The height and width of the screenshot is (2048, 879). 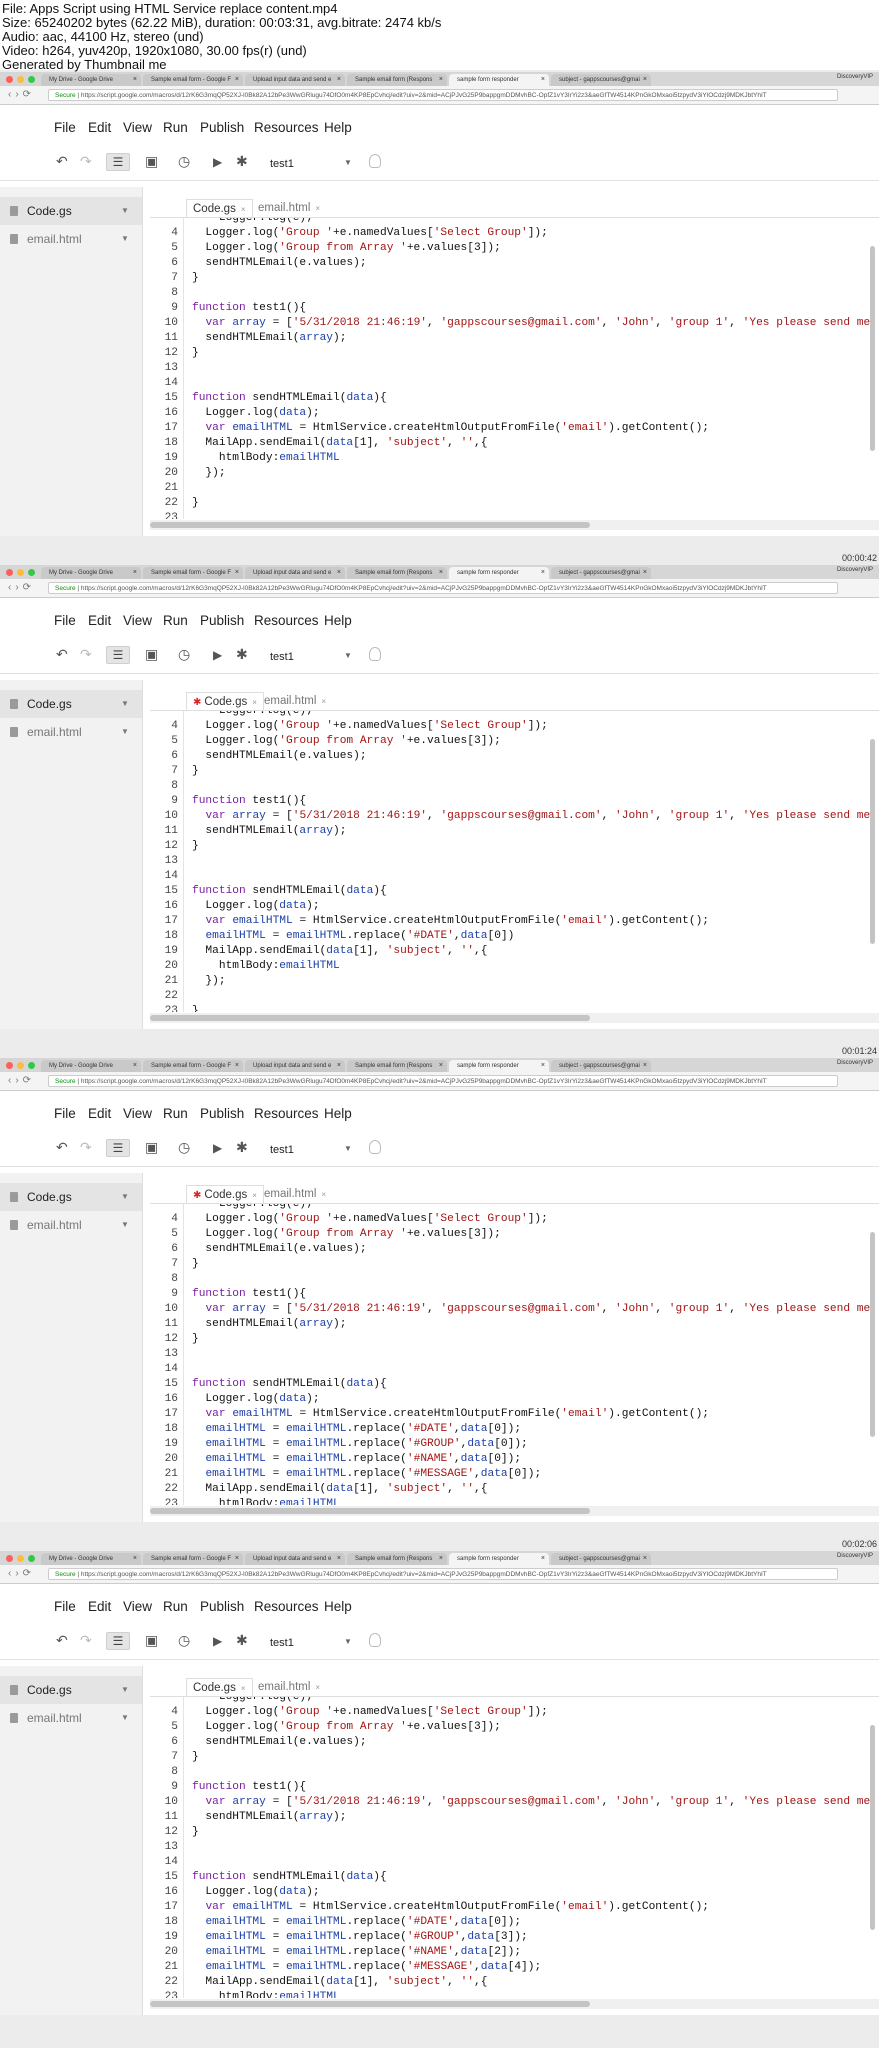 What do you see at coordinates (137, 620) in the screenshot?
I see `menu-view: View` at bounding box center [137, 620].